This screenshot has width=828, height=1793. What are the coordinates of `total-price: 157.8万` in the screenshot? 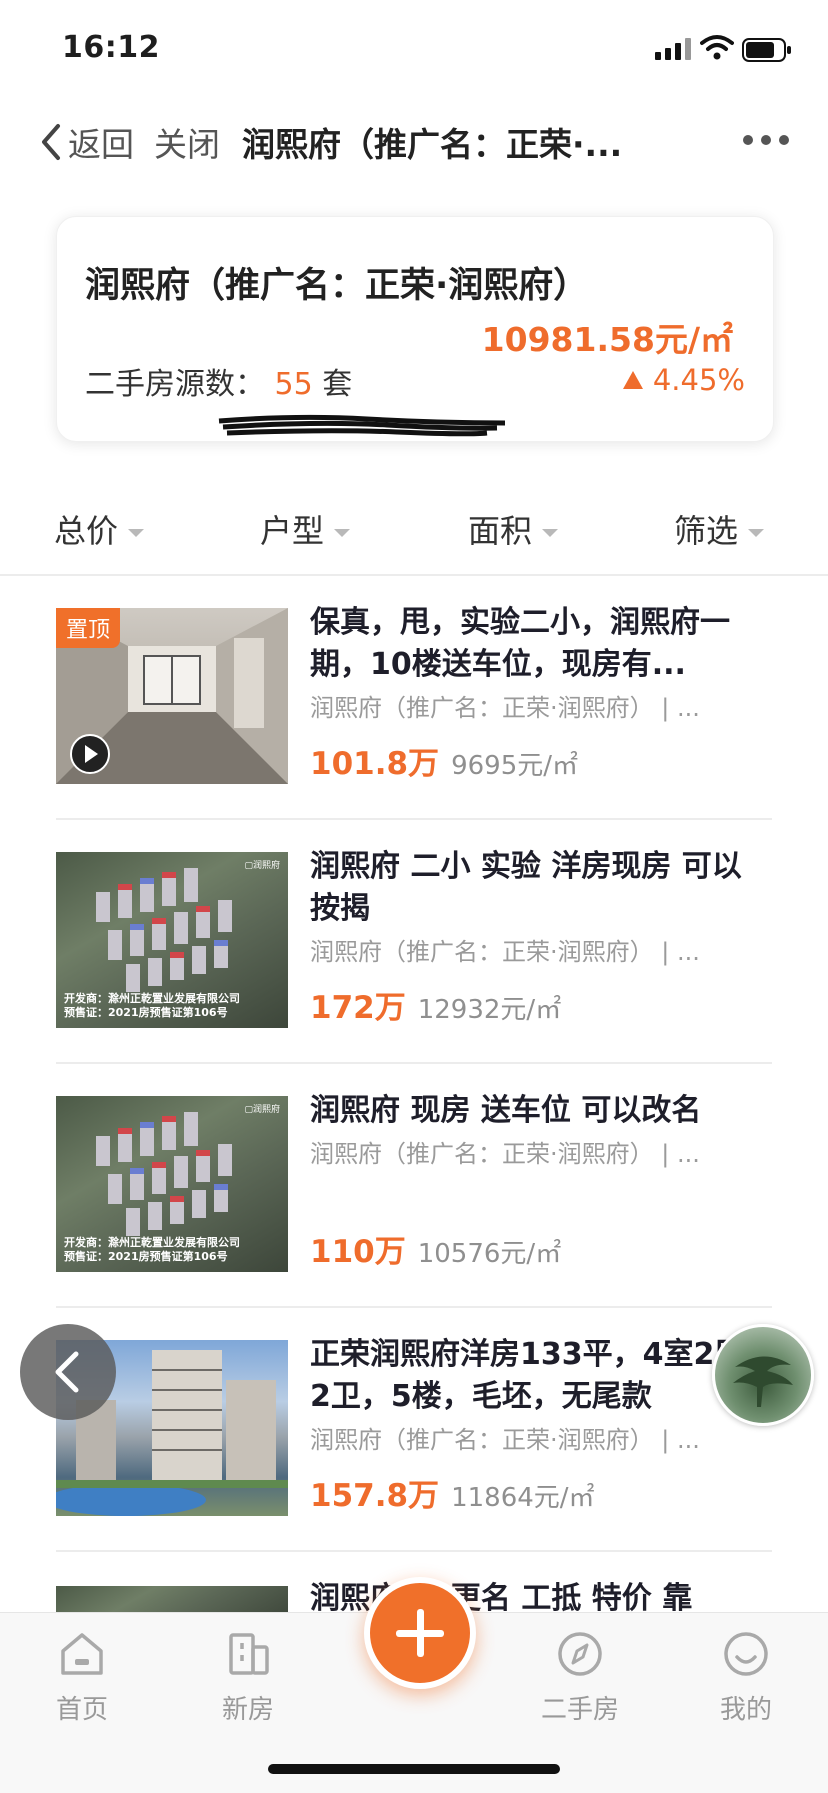 It's located at (375, 1496).